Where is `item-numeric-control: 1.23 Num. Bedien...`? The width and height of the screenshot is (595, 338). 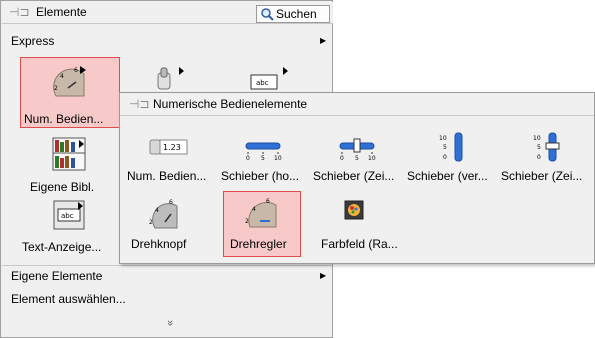 item-numeric-control: 1.23 Num. Bedien... is located at coordinates (169, 159).